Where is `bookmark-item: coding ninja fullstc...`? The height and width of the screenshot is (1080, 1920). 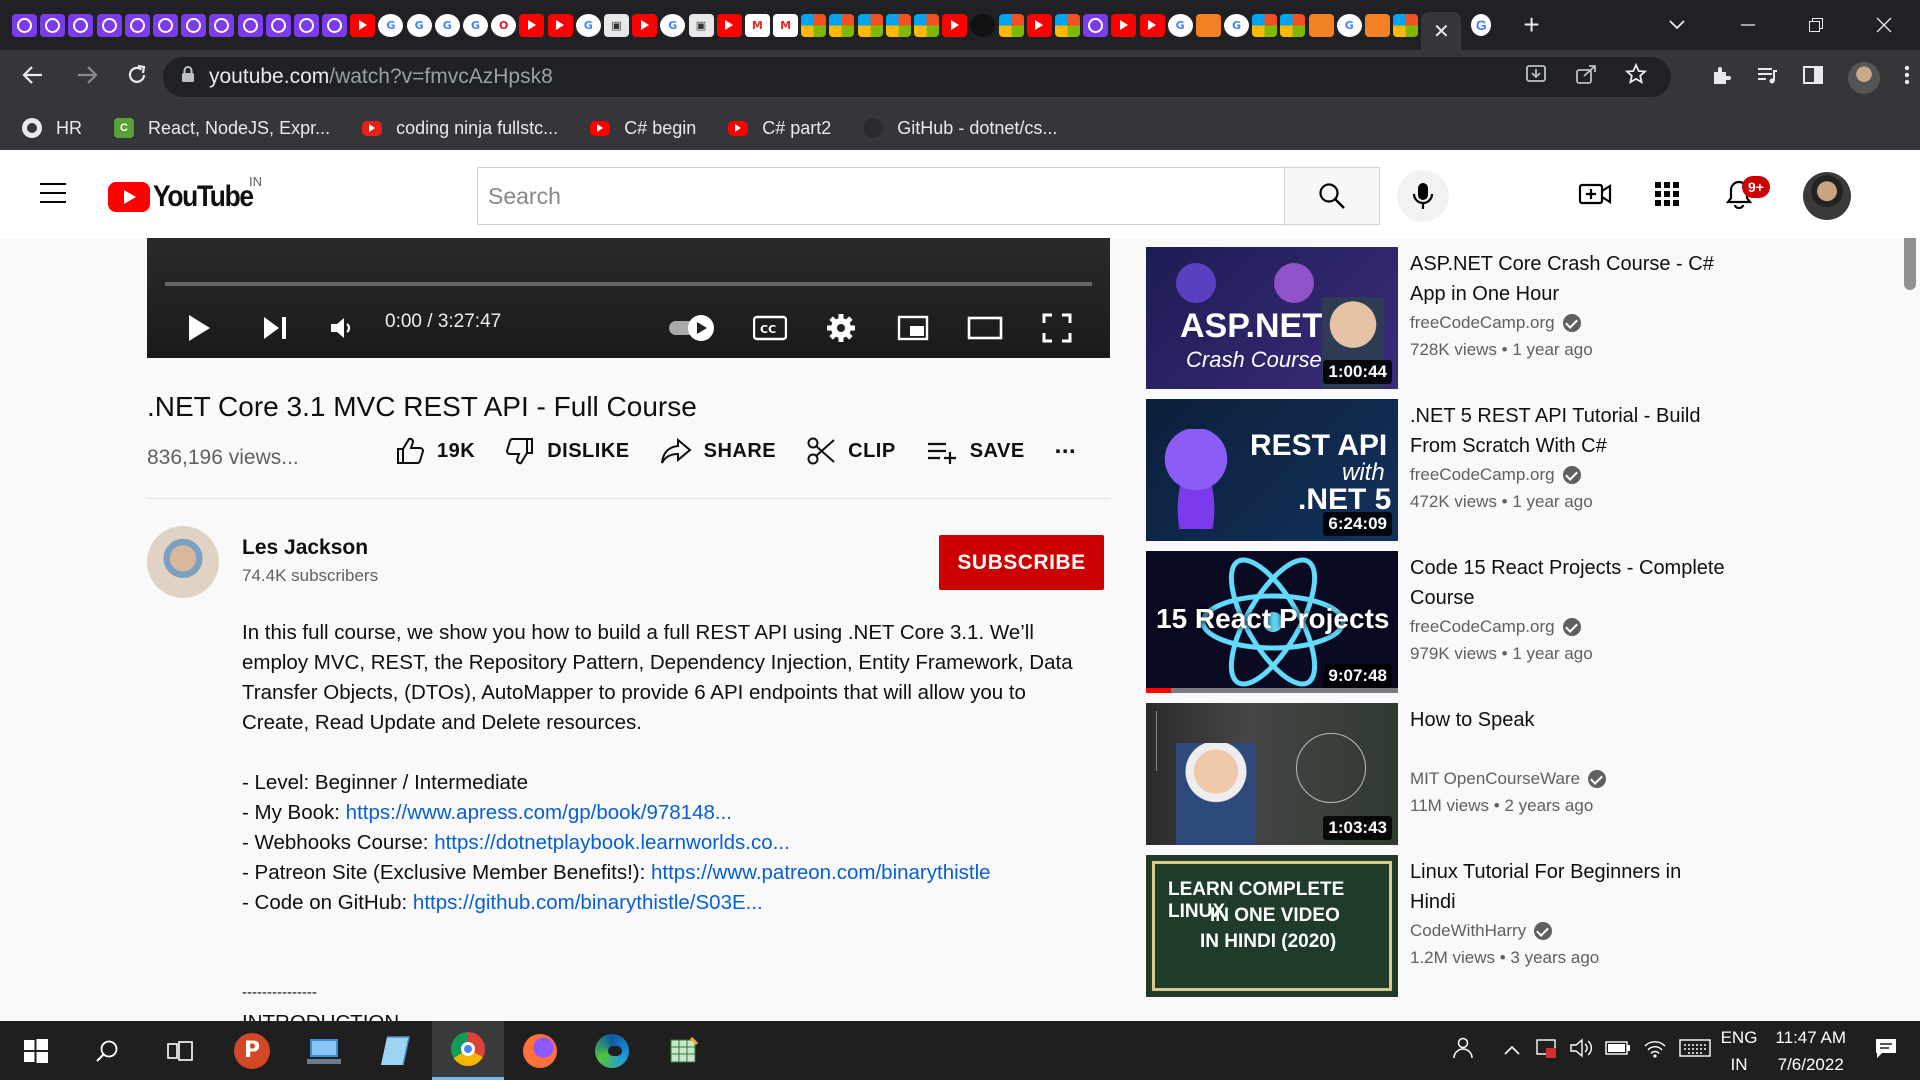
bookmark-item: coding ninja fullstc... is located at coordinates (460, 128).